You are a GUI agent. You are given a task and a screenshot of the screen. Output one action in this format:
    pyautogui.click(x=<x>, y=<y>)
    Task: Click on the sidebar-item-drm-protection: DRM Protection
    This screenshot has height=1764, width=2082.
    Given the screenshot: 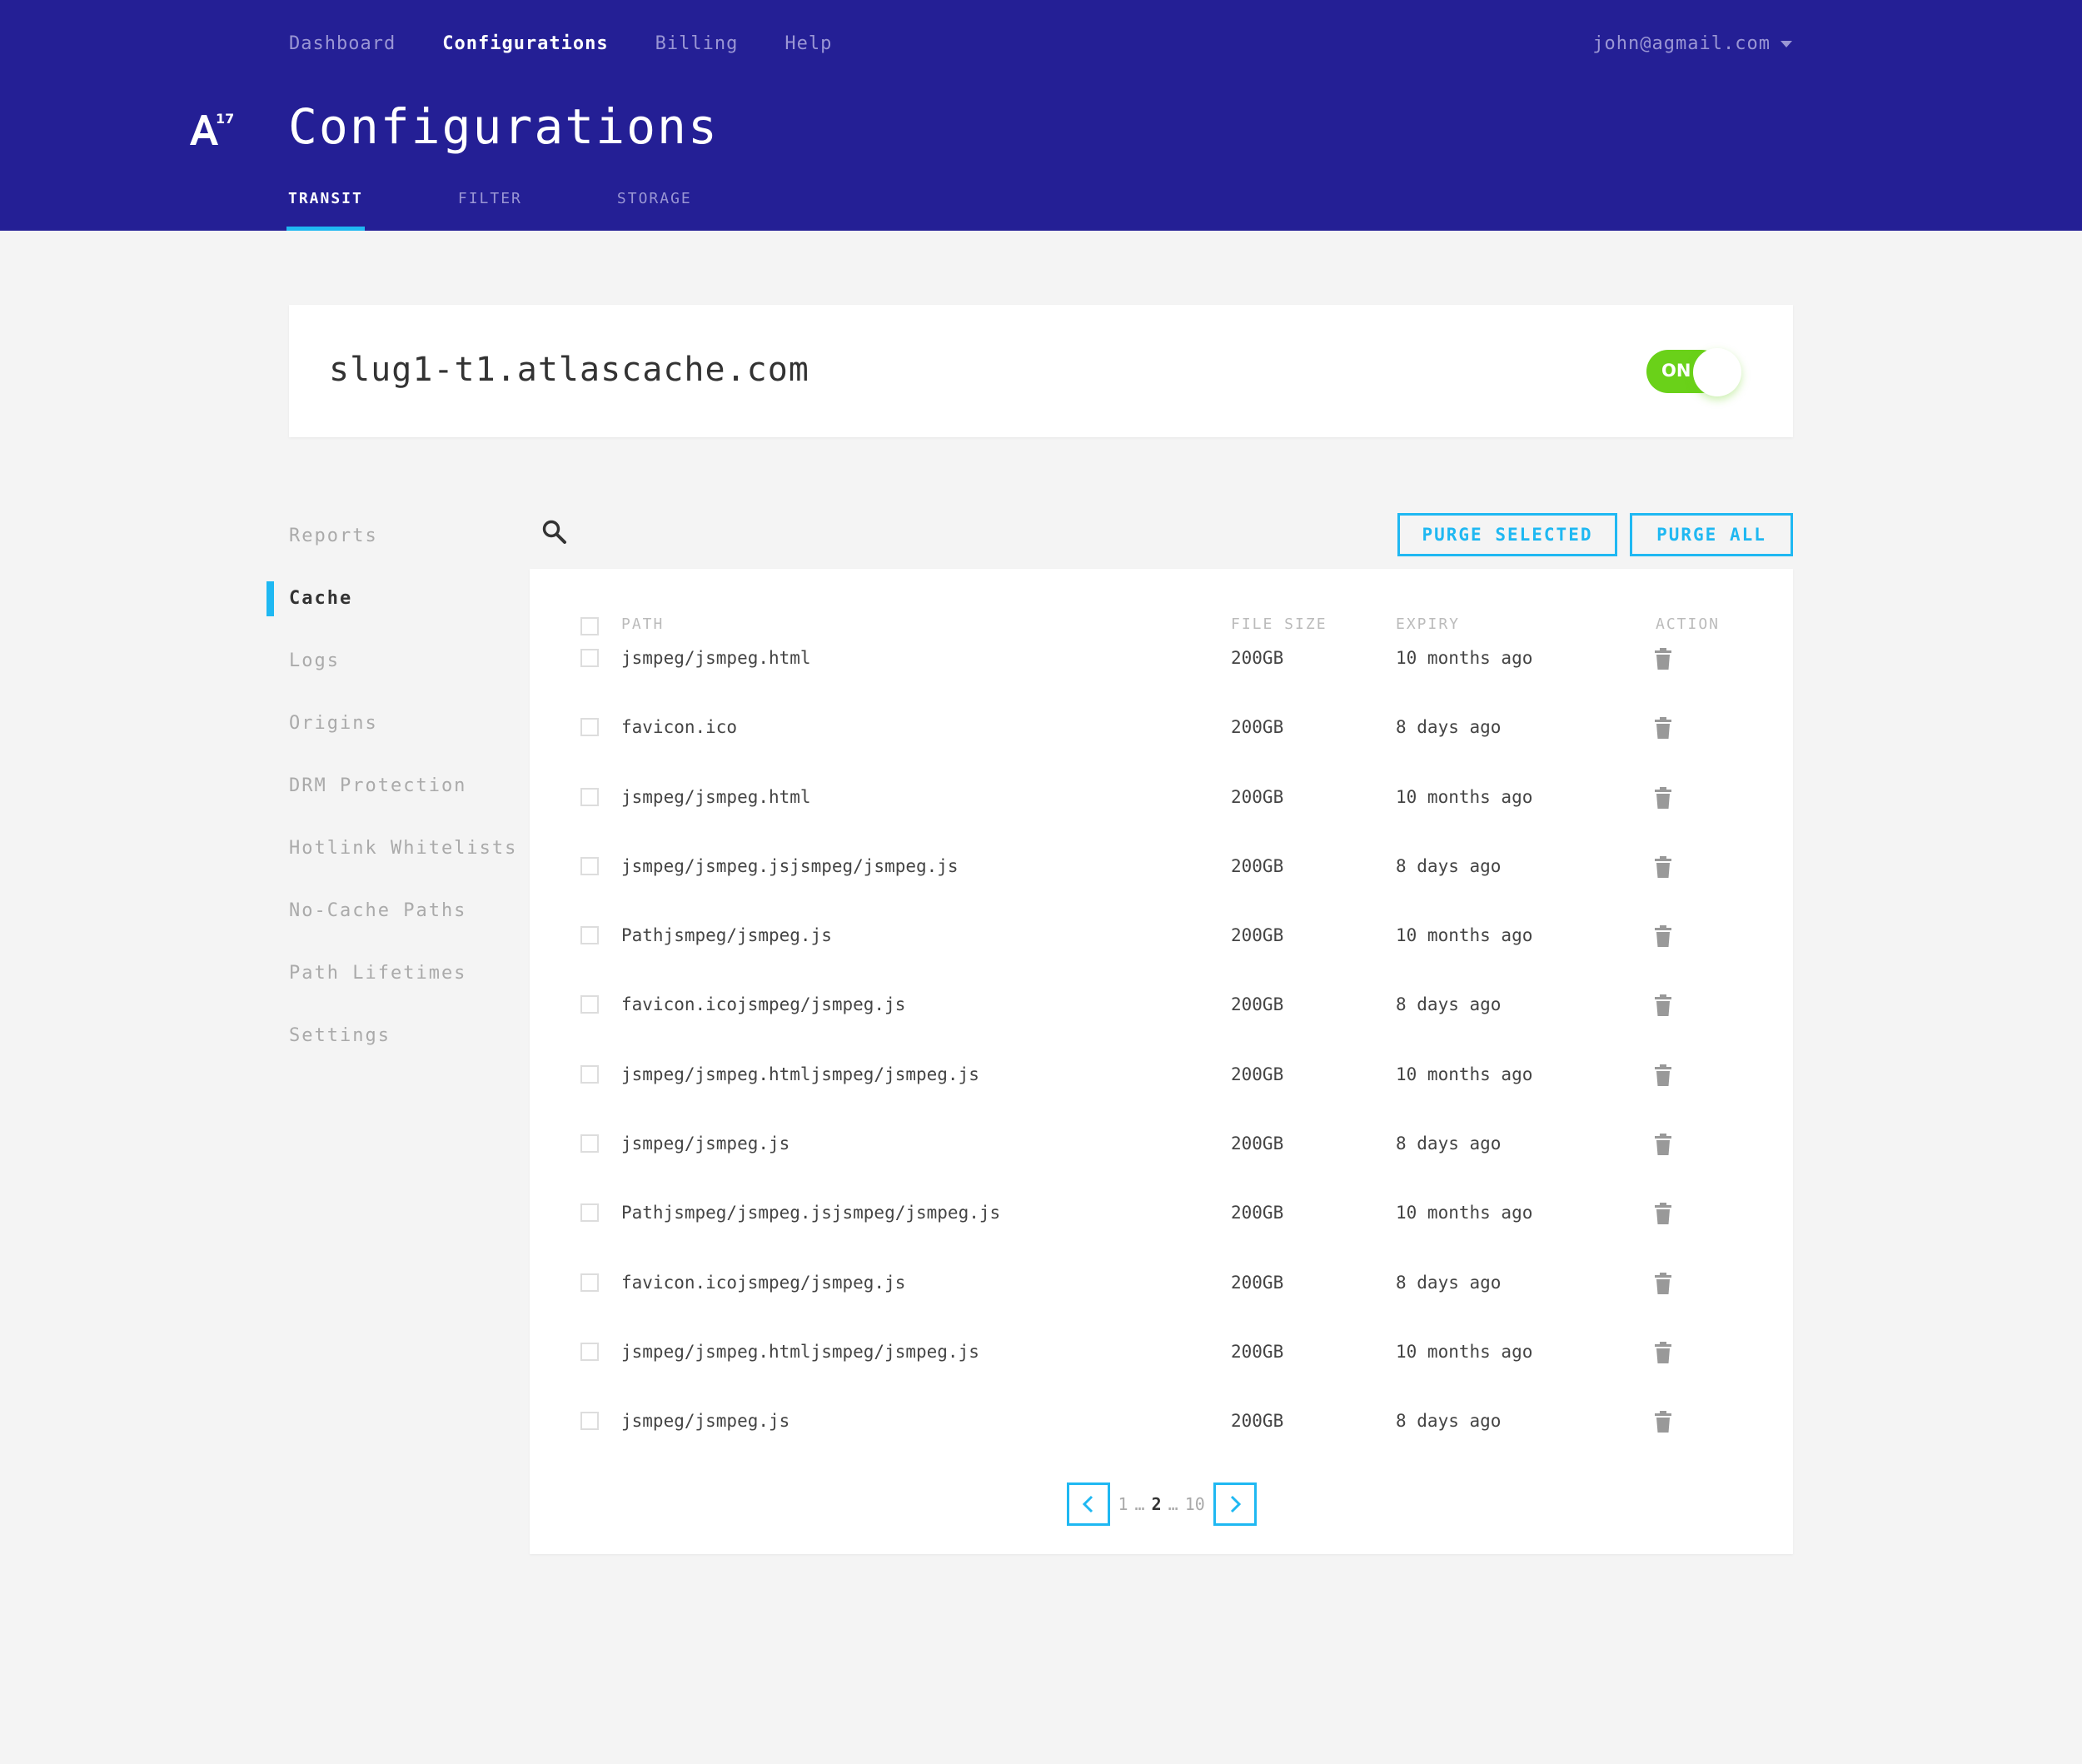 What is the action you would take?
    pyautogui.click(x=391, y=799)
    